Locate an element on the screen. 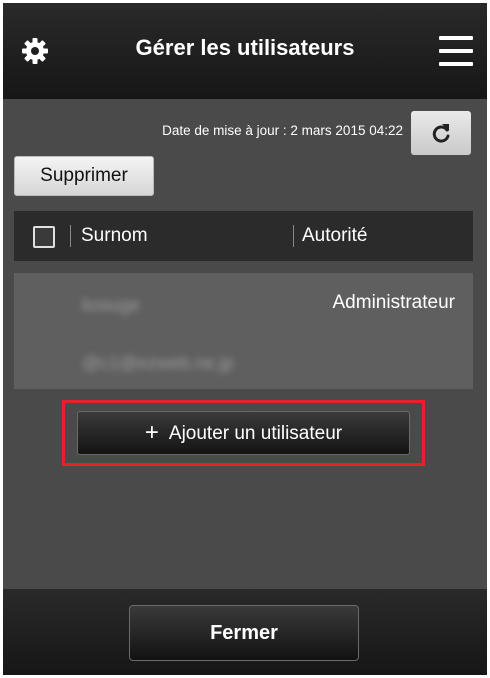  plus-icon: + is located at coordinates (151, 432).